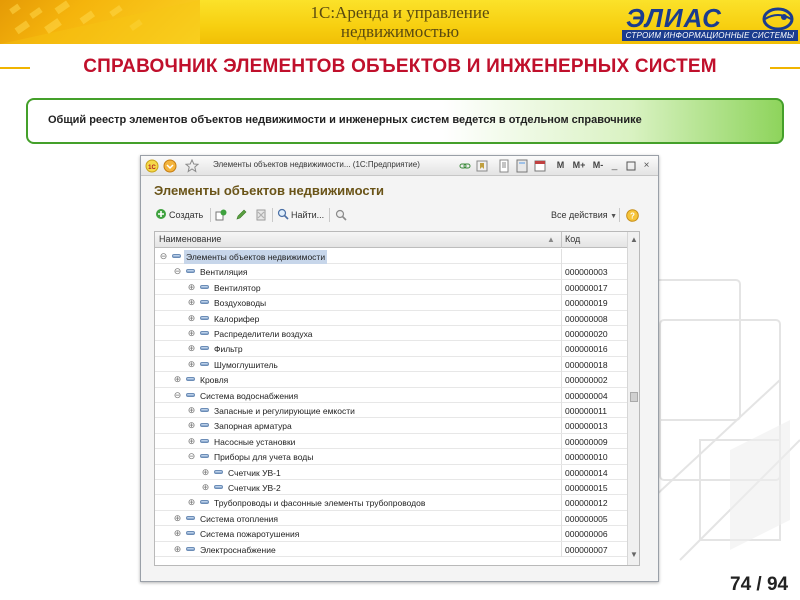 The width and height of the screenshot is (800, 600). I want to click on company-logo: ЭЛИАС СТРОИМ ИНФОРМАЦИОННЫЕ СИСТЕМЫ, so click(705, 22).